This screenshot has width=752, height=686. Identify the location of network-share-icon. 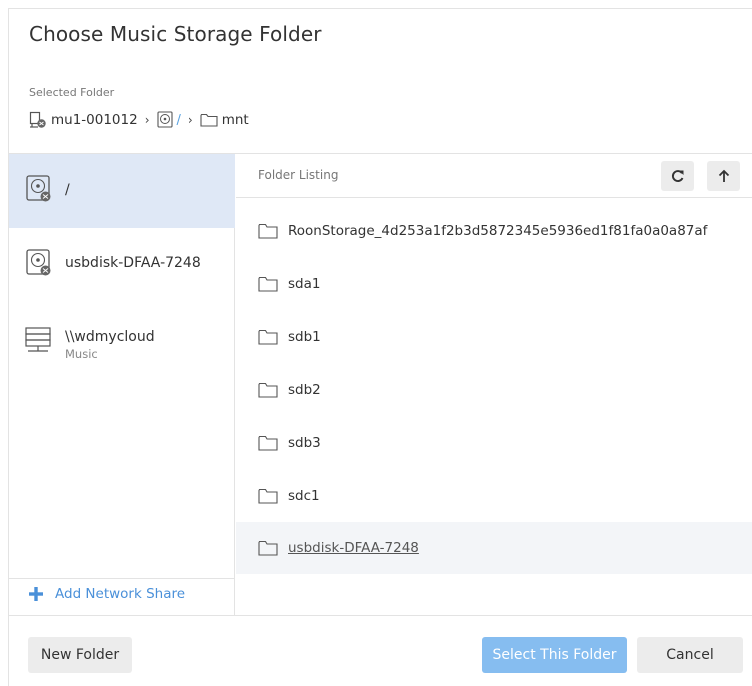
(38, 339).